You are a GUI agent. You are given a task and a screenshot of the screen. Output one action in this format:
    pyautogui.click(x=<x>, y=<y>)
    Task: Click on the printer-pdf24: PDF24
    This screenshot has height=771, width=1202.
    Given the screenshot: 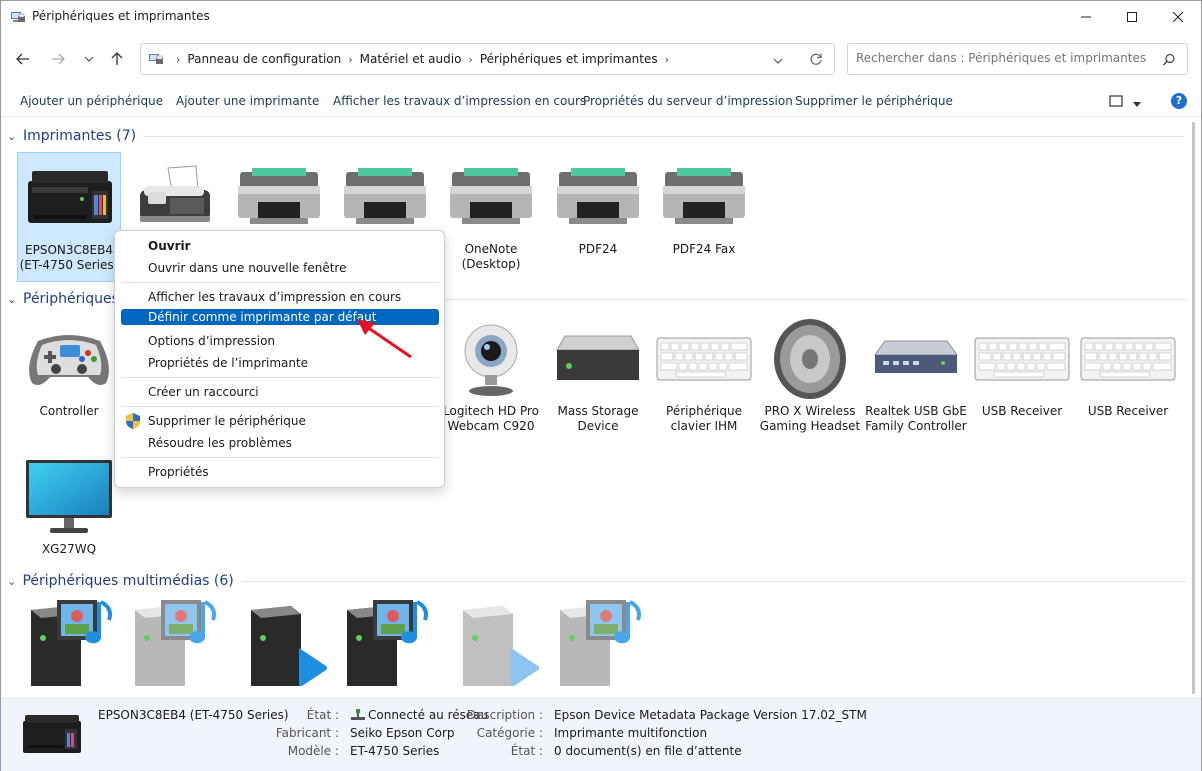 What is the action you would take?
    pyautogui.click(x=598, y=217)
    